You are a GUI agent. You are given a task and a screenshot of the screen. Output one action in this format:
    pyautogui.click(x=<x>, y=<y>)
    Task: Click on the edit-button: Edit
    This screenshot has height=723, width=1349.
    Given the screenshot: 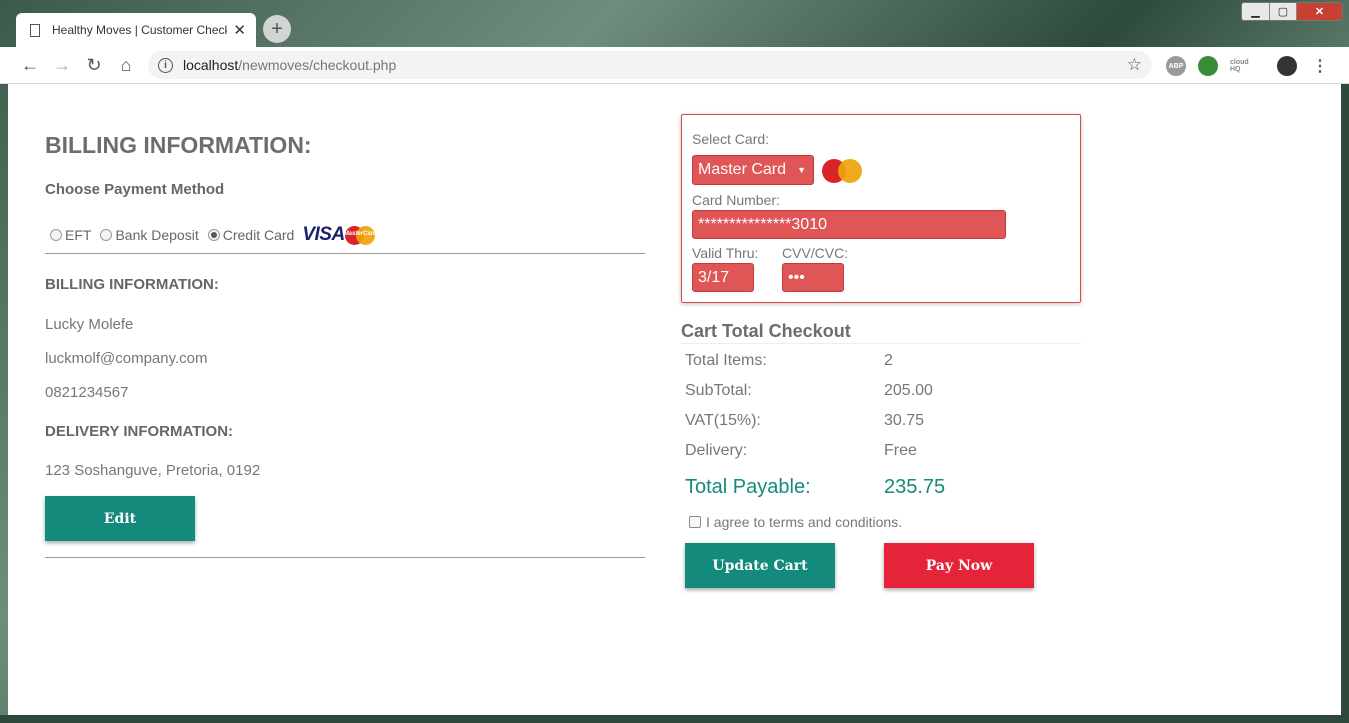 What is the action you would take?
    pyautogui.click(x=120, y=518)
    